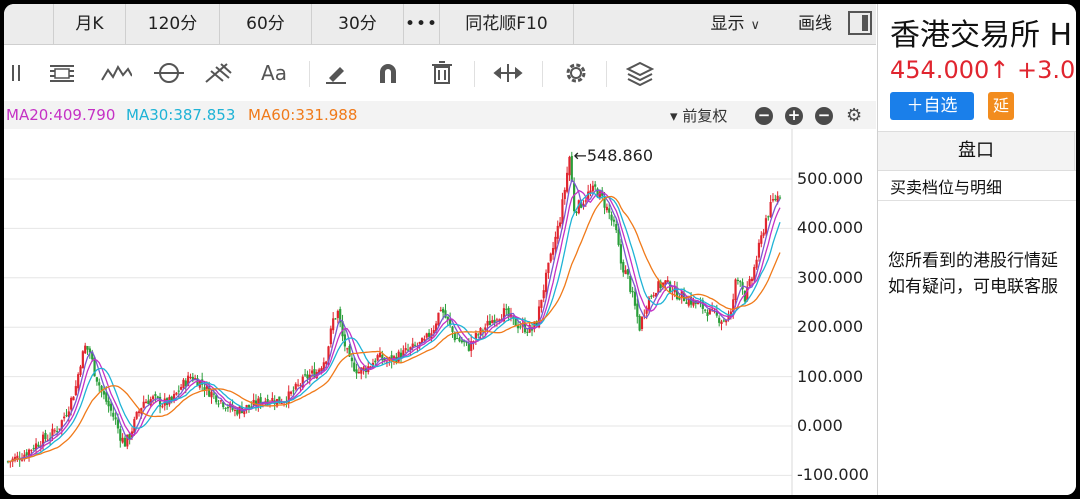 This screenshot has height=499, width=1080. Describe the element at coordinates (358, 24) in the screenshot. I see `period-30min-tab: 30分` at that location.